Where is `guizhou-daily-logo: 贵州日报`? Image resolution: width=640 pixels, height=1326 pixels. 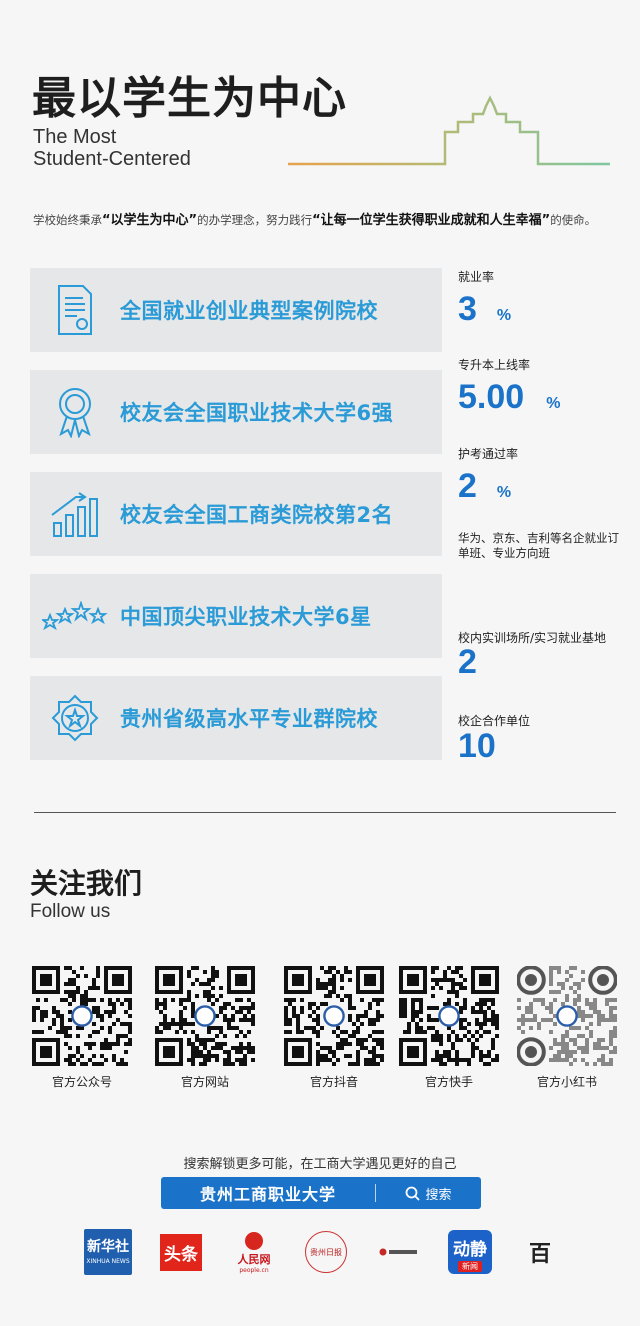 guizhou-daily-logo: 贵州日报 is located at coordinates (326, 1252).